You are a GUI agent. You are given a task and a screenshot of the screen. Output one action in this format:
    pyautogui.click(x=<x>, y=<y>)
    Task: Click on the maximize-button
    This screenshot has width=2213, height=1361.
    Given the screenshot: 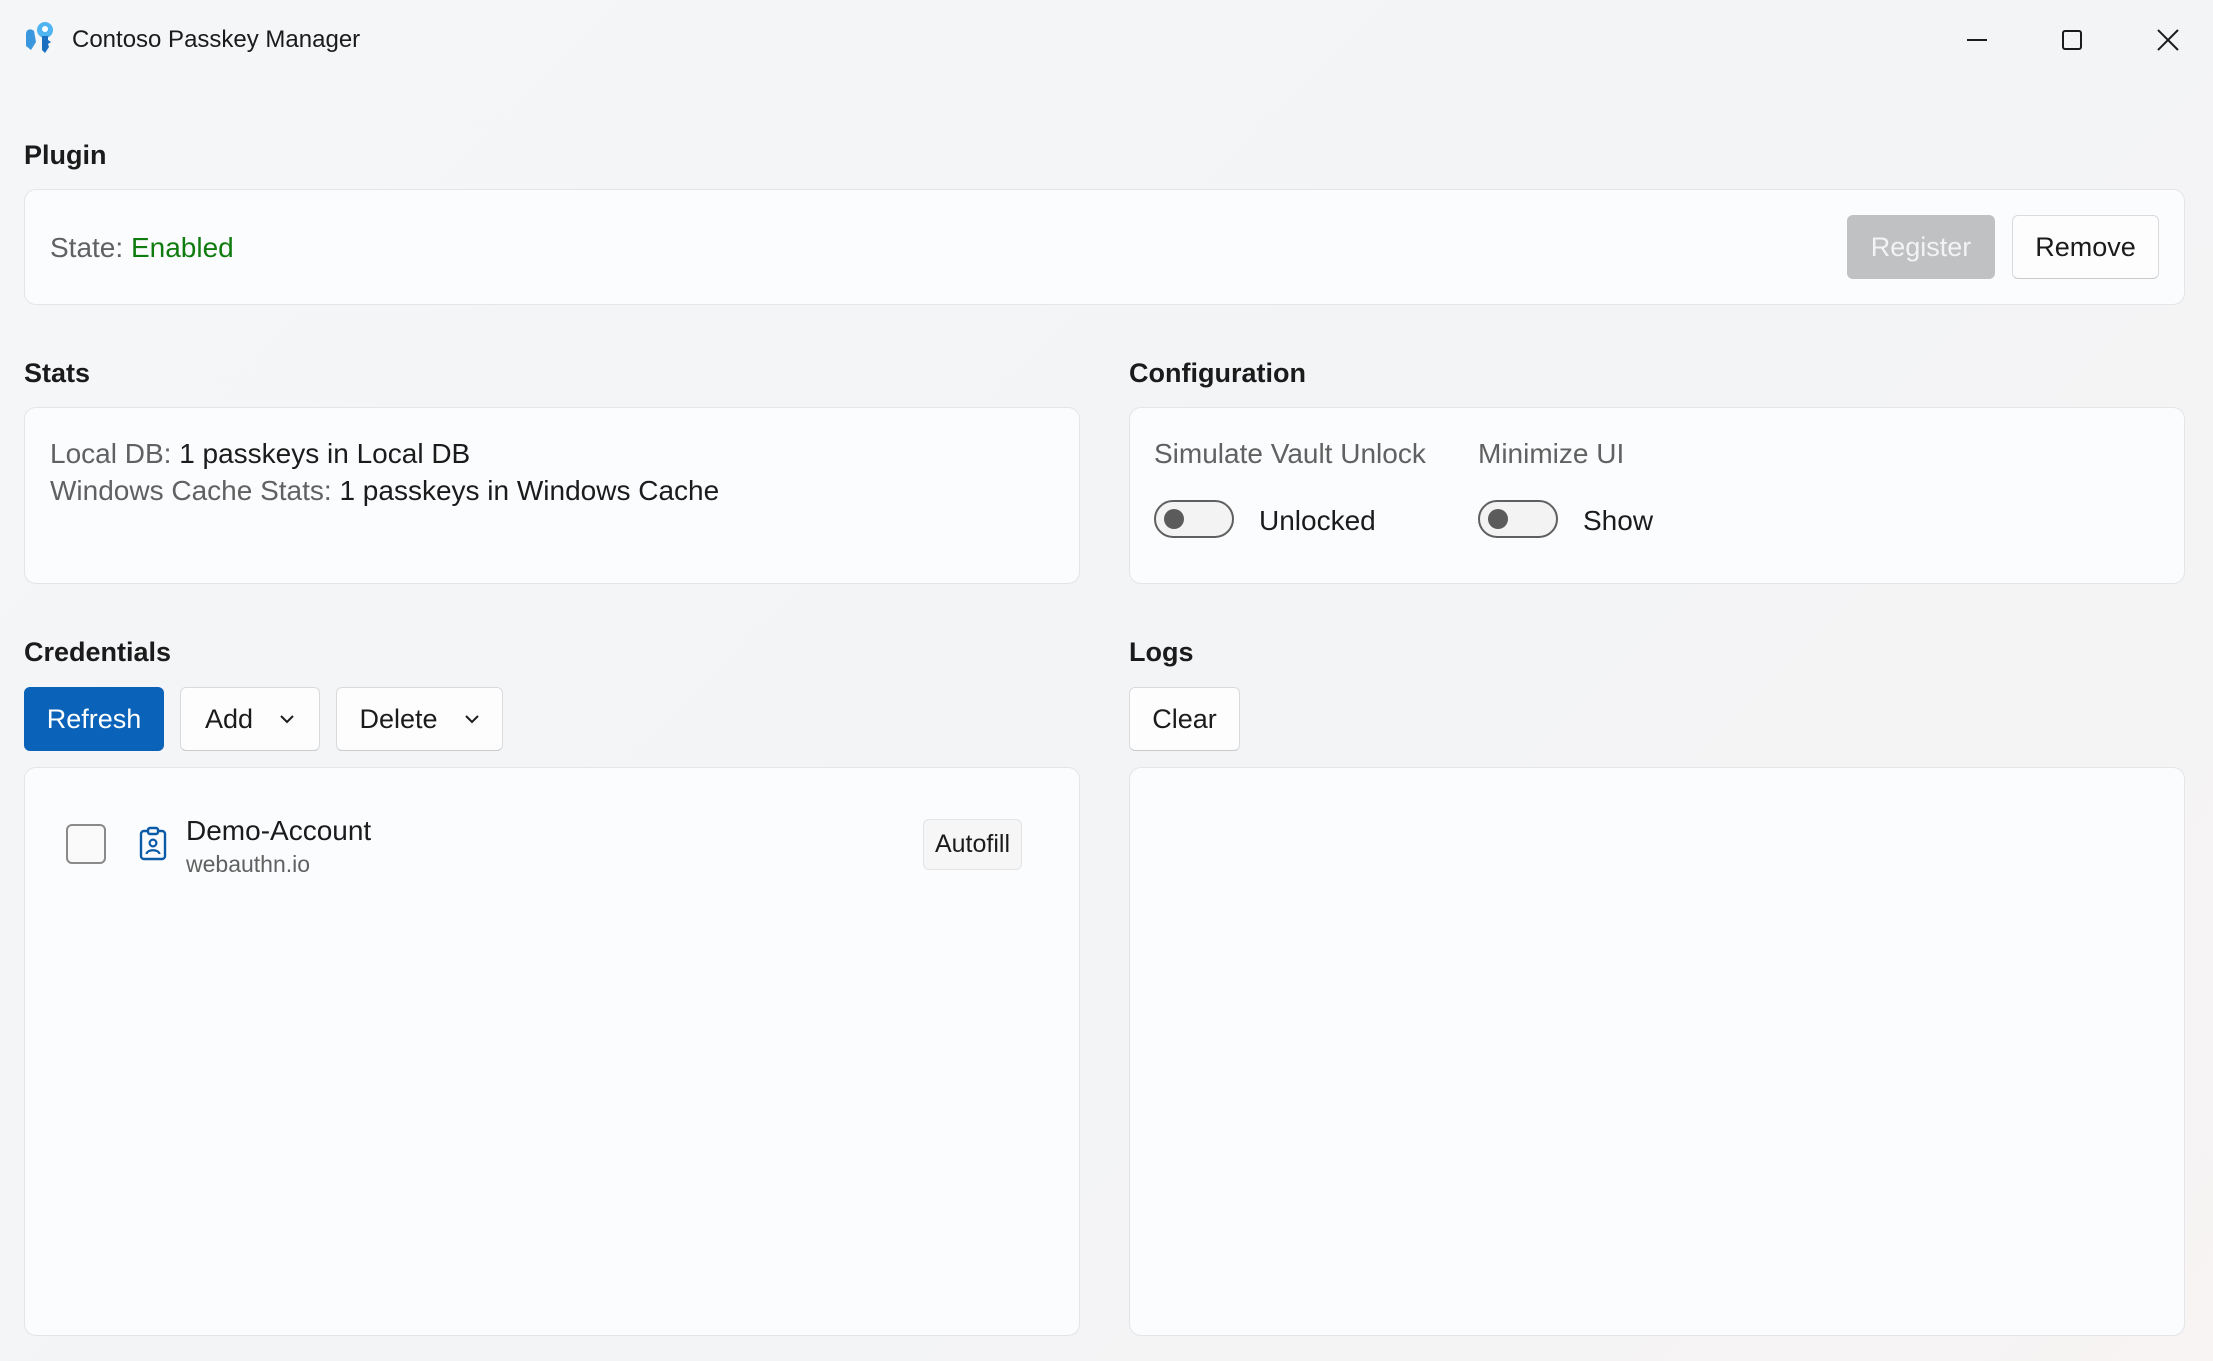 What is the action you would take?
    pyautogui.click(x=2072, y=40)
    